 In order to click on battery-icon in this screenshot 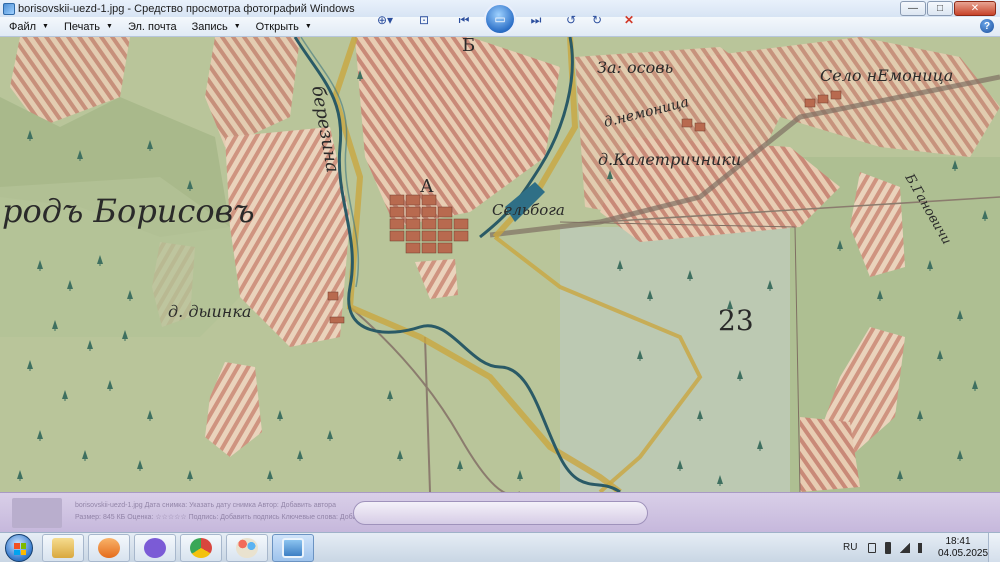, I will do `click(888, 548)`.